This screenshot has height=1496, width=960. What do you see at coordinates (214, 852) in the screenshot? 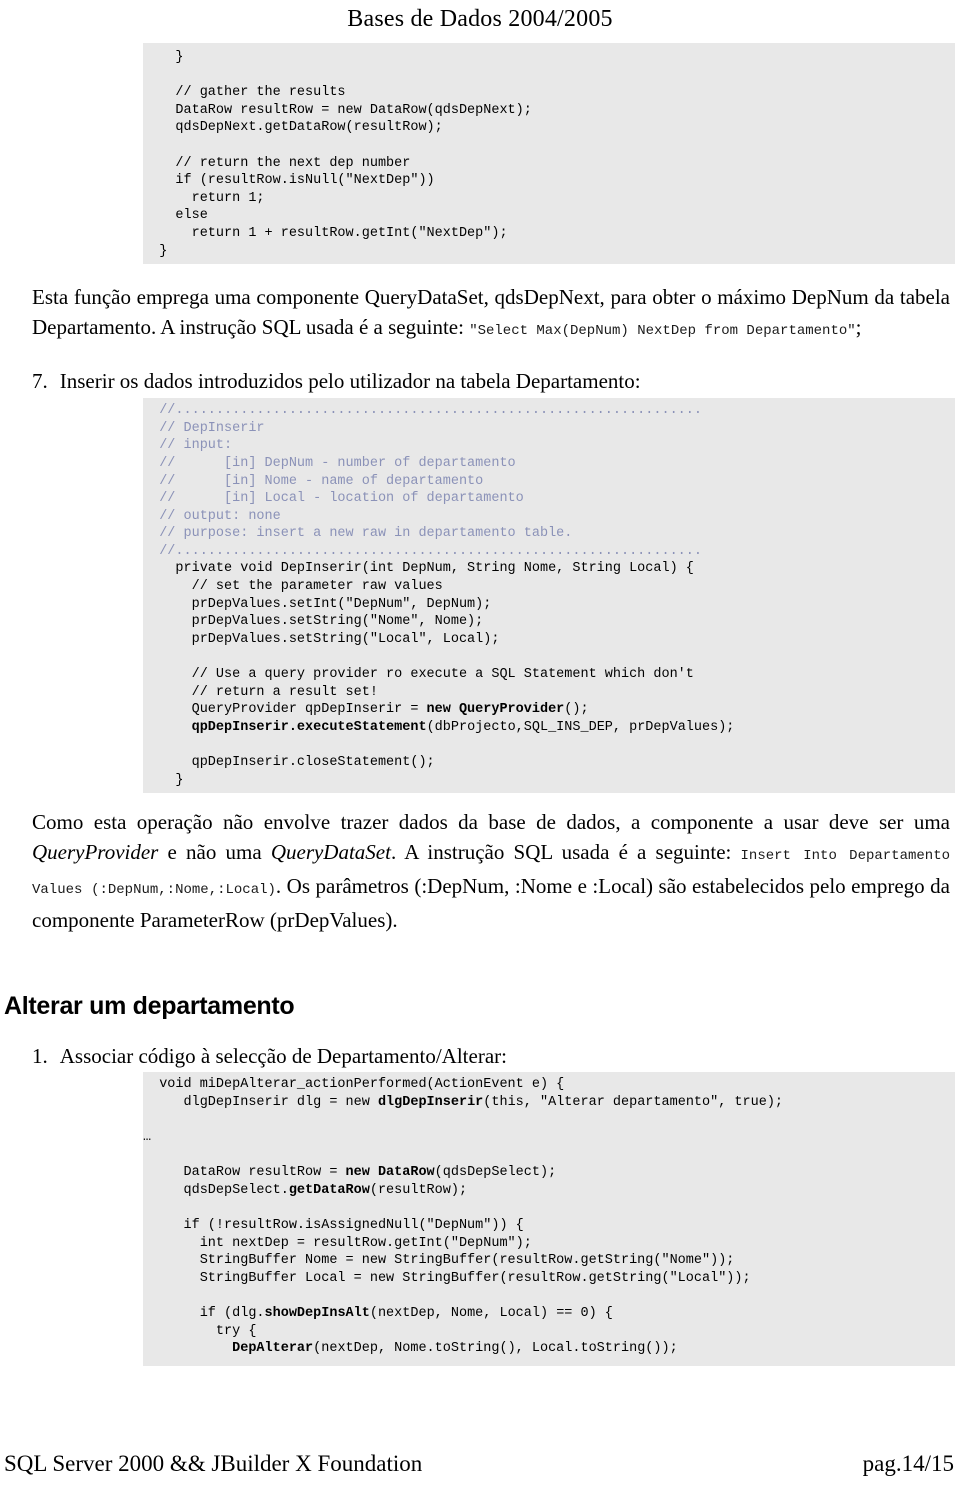
I see `paragraph-2-part-2: e não uma` at bounding box center [214, 852].